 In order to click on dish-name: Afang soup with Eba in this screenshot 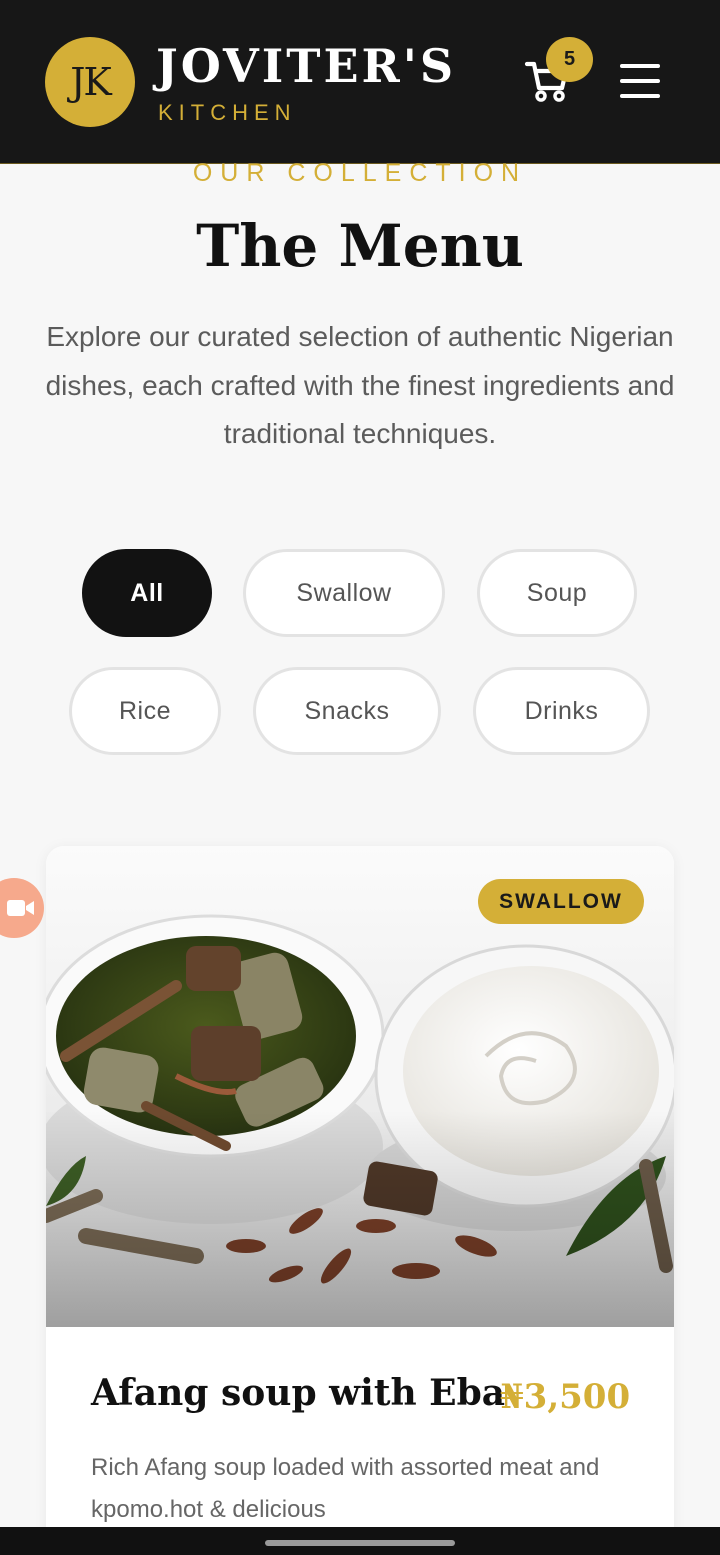, I will do `click(298, 1393)`.